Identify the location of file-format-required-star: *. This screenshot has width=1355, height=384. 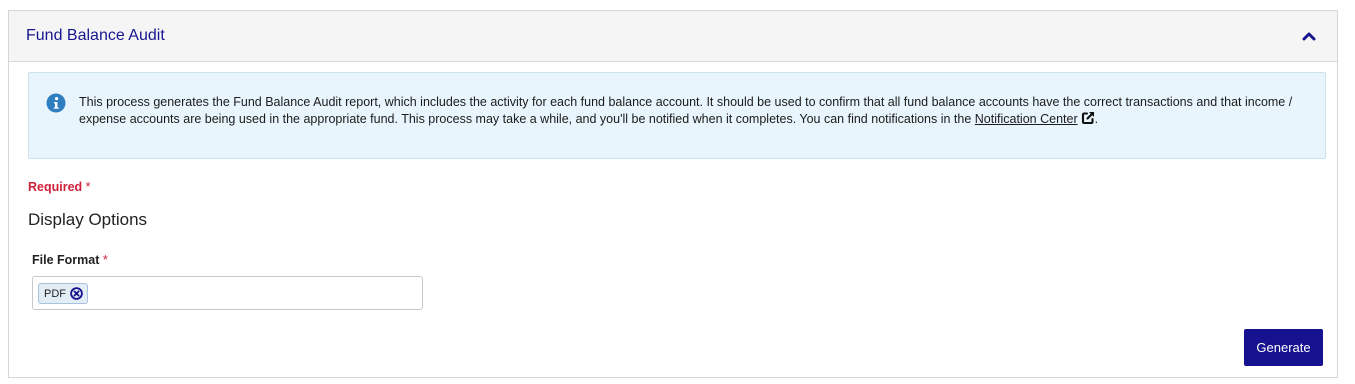
(105, 260).